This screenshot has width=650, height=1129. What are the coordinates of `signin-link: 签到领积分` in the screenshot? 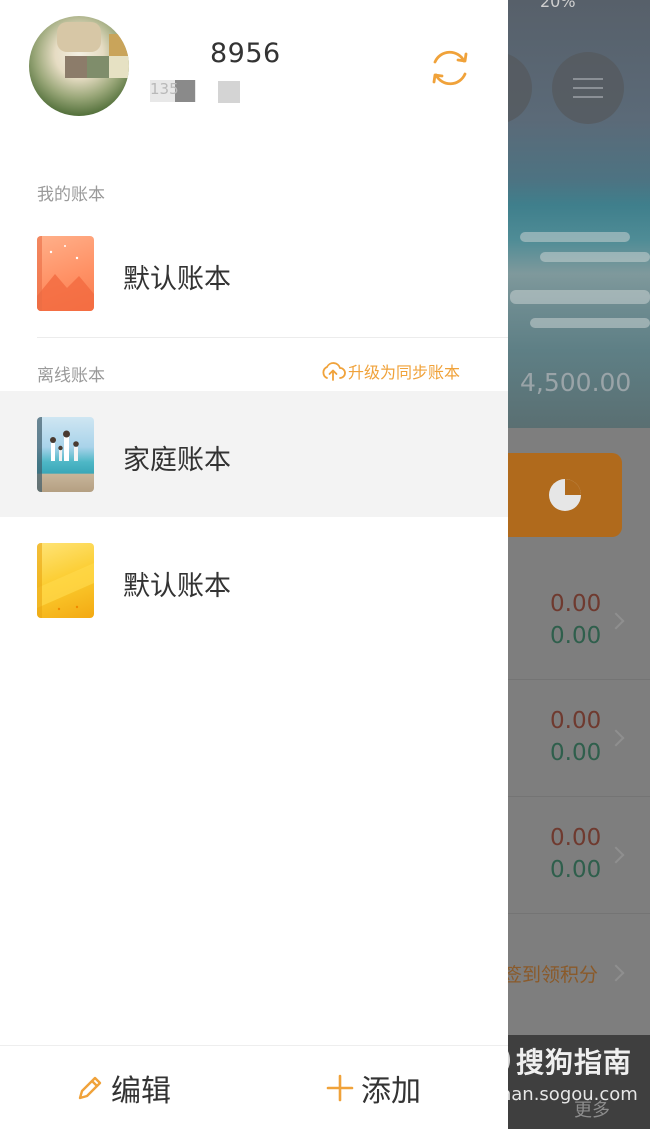 It's located at (550, 973).